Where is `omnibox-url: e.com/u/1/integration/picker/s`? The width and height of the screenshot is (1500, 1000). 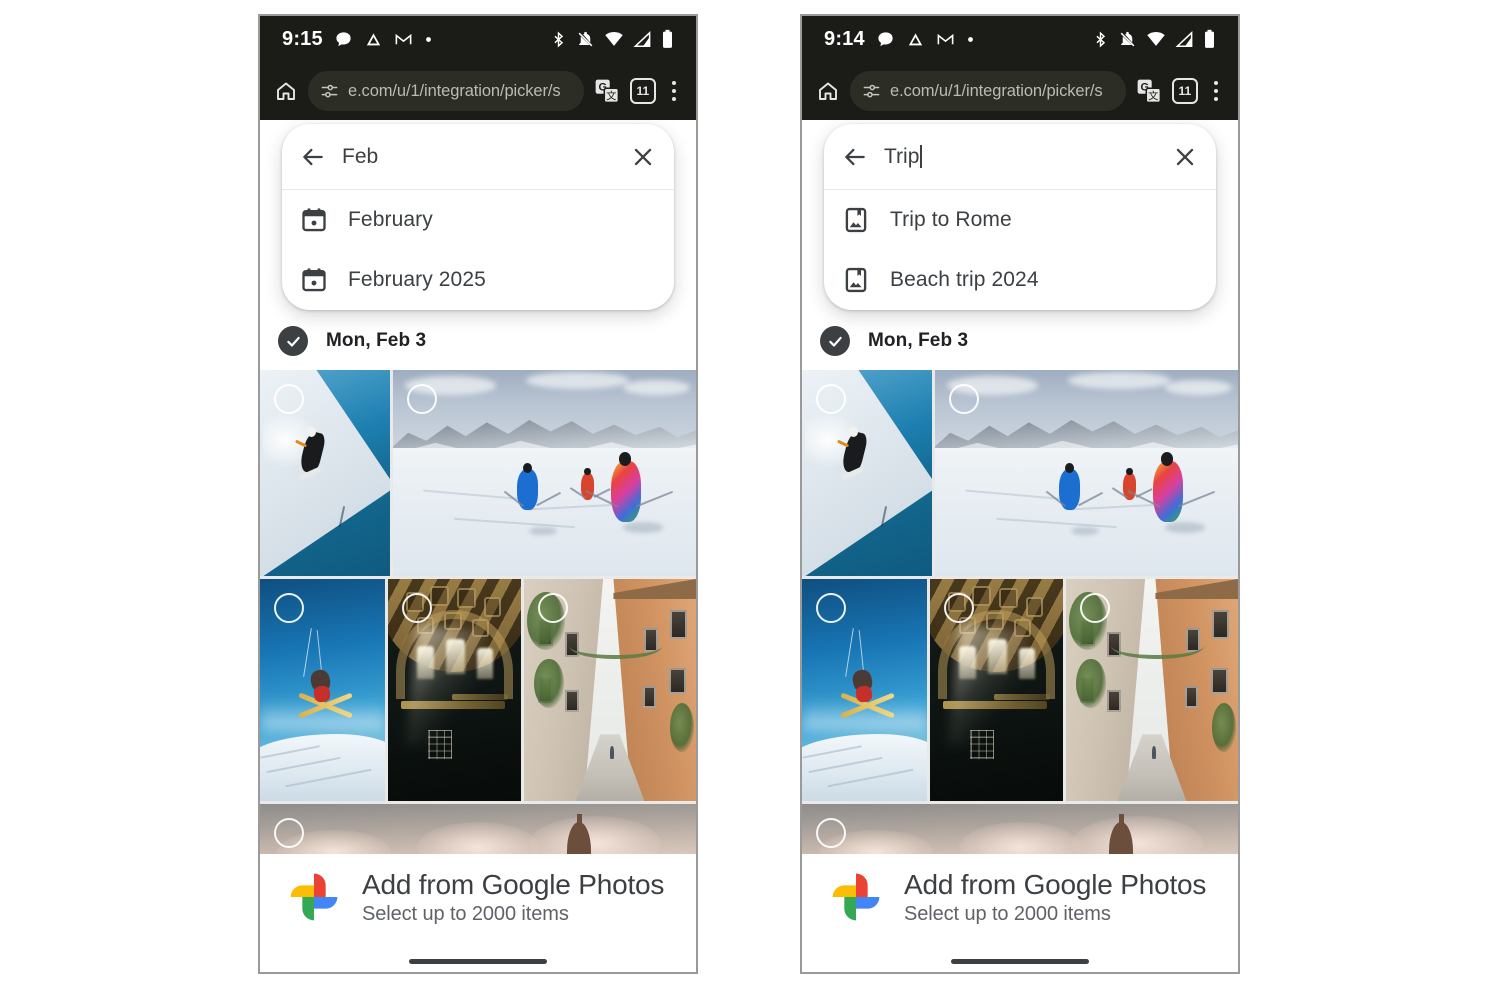 omnibox-url: e.com/u/1/integration/picker/s is located at coordinates (996, 90).